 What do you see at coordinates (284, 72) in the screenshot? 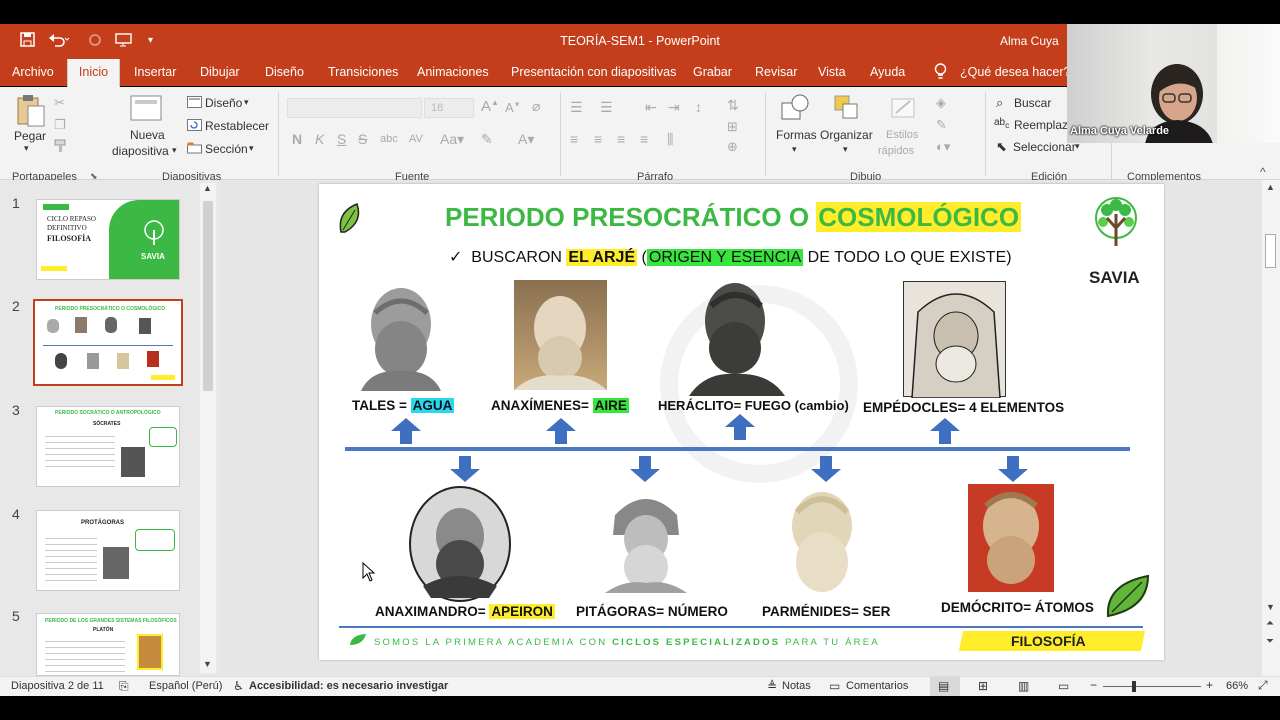
I see `tab-diseno: Diseño` at bounding box center [284, 72].